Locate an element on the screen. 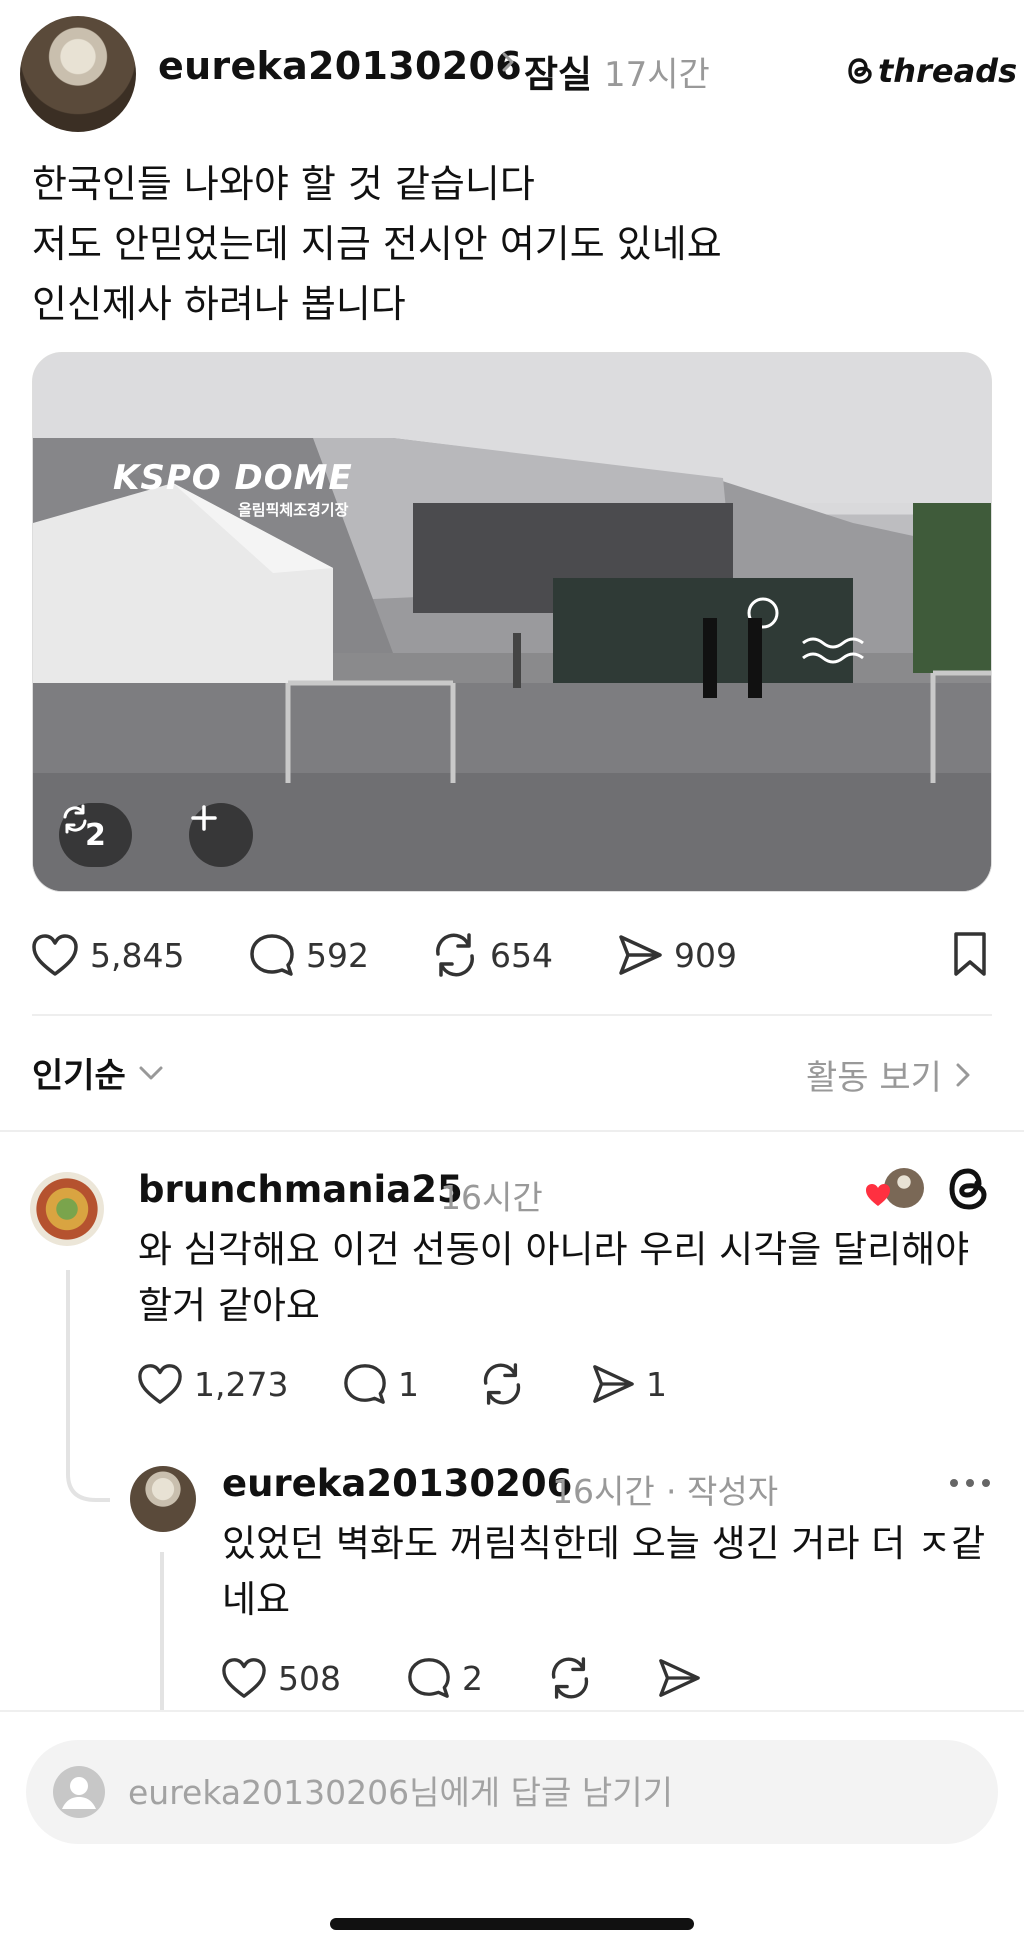 Image resolution: width=1024 pixels, height=1951 pixels. thread-connector is located at coordinates (88, 1471).